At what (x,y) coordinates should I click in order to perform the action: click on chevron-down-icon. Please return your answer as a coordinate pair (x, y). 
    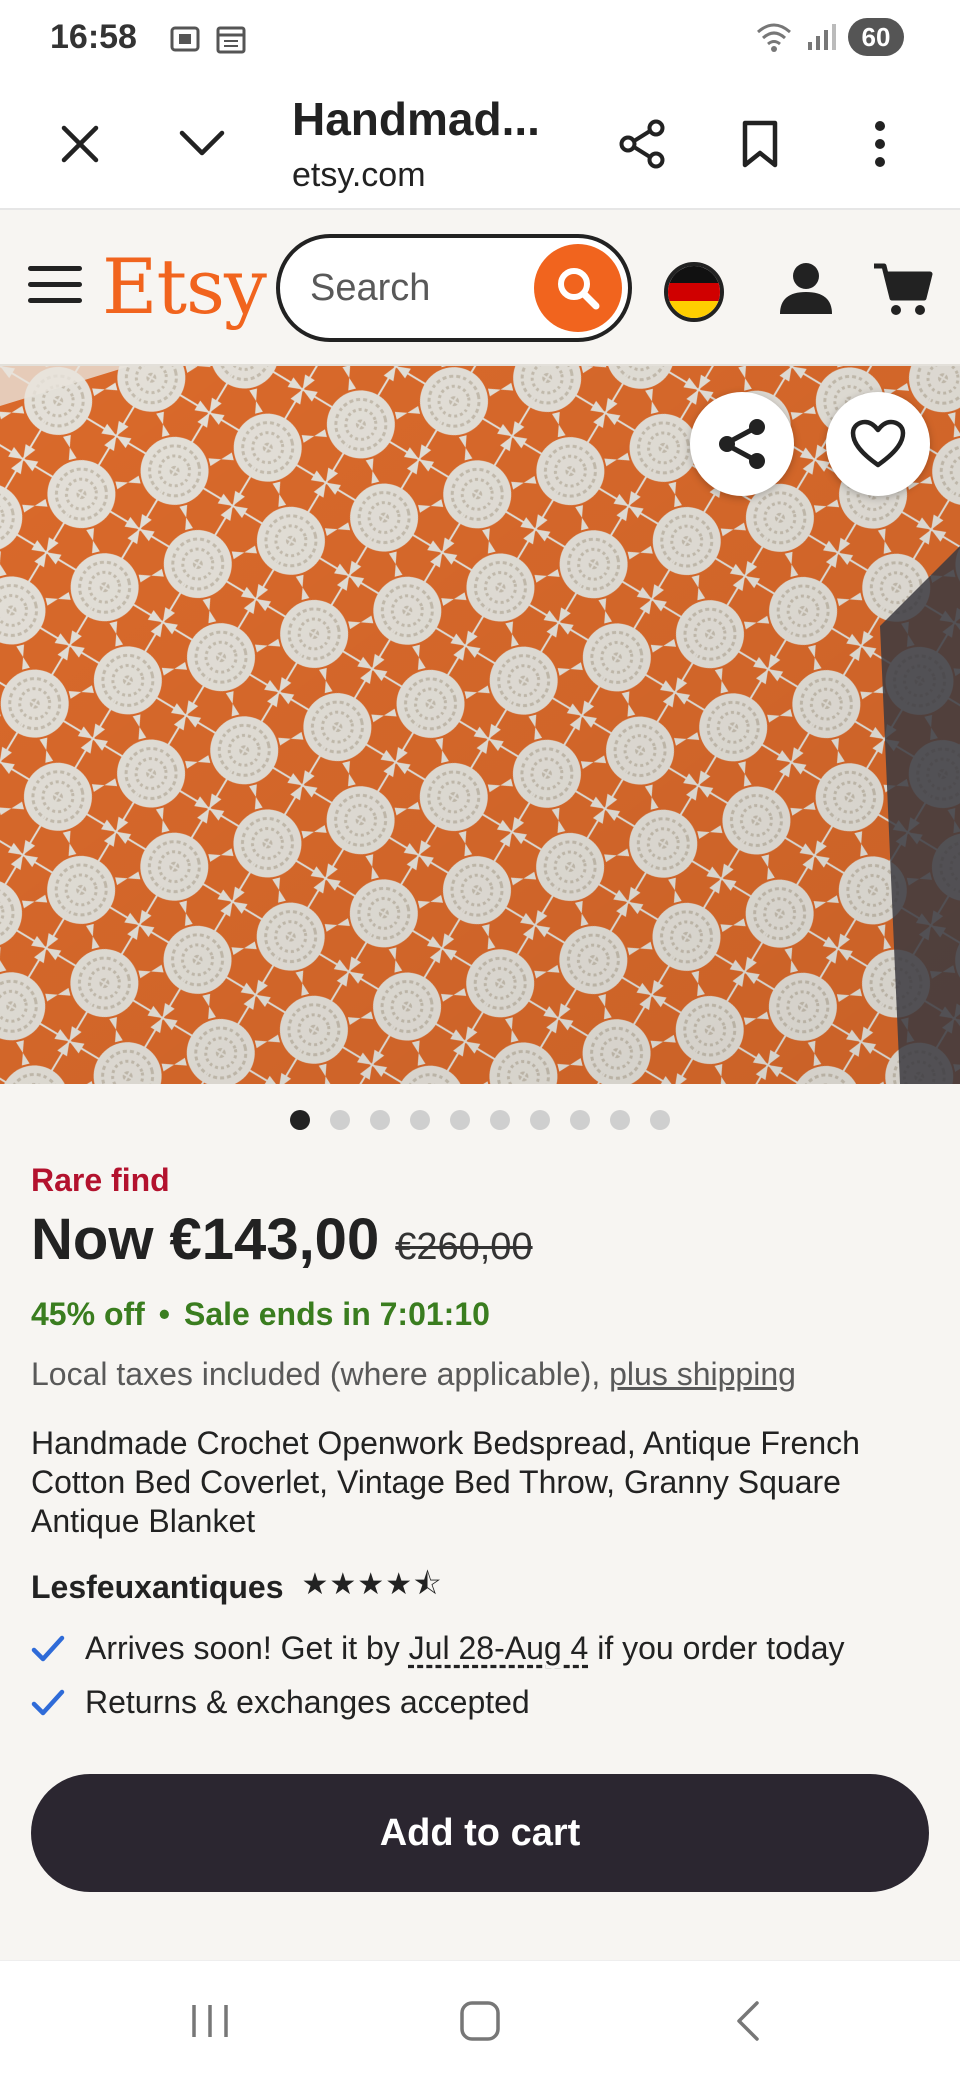
    Looking at the image, I should click on (202, 143).